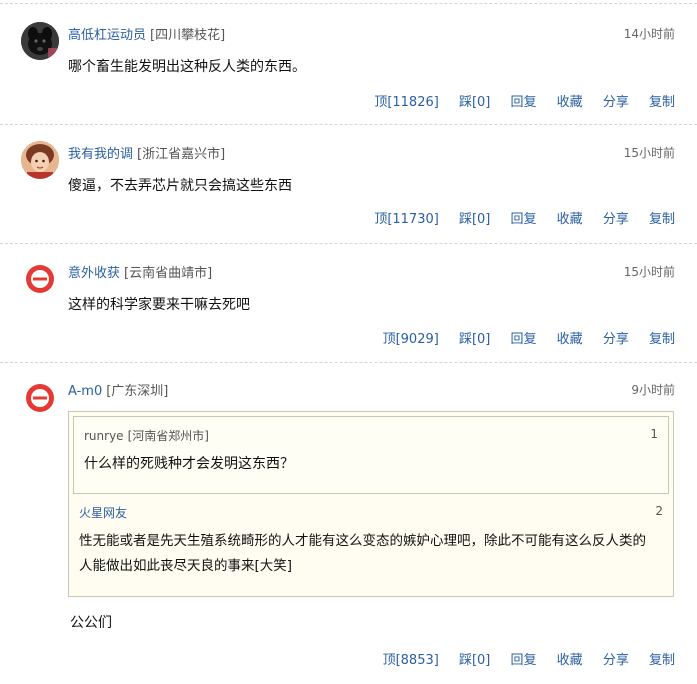 The width and height of the screenshot is (697, 684). I want to click on user-location: [浙江省嘉兴市], so click(181, 154).